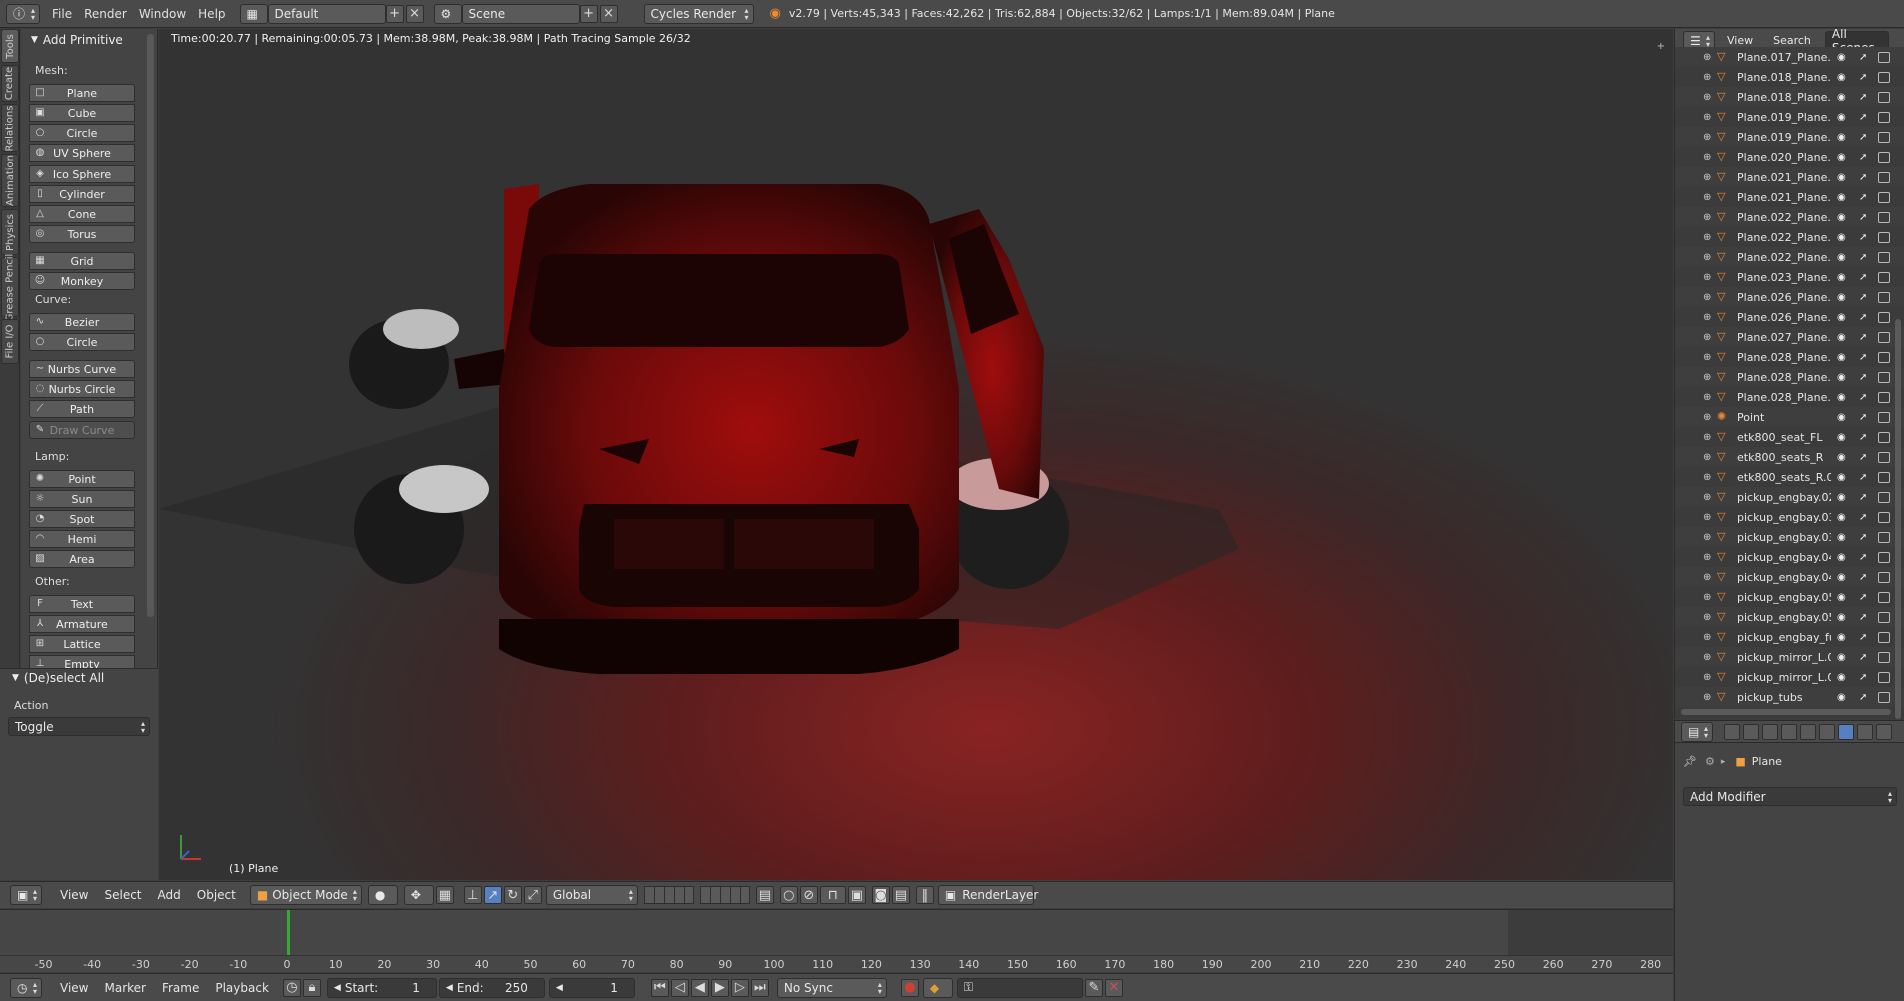 The image size is (1904, 1001). What do you see at coordinates (1732, 731) in the screenshot?
I see `tab-render-icon` at bounding box center [1732, 731].